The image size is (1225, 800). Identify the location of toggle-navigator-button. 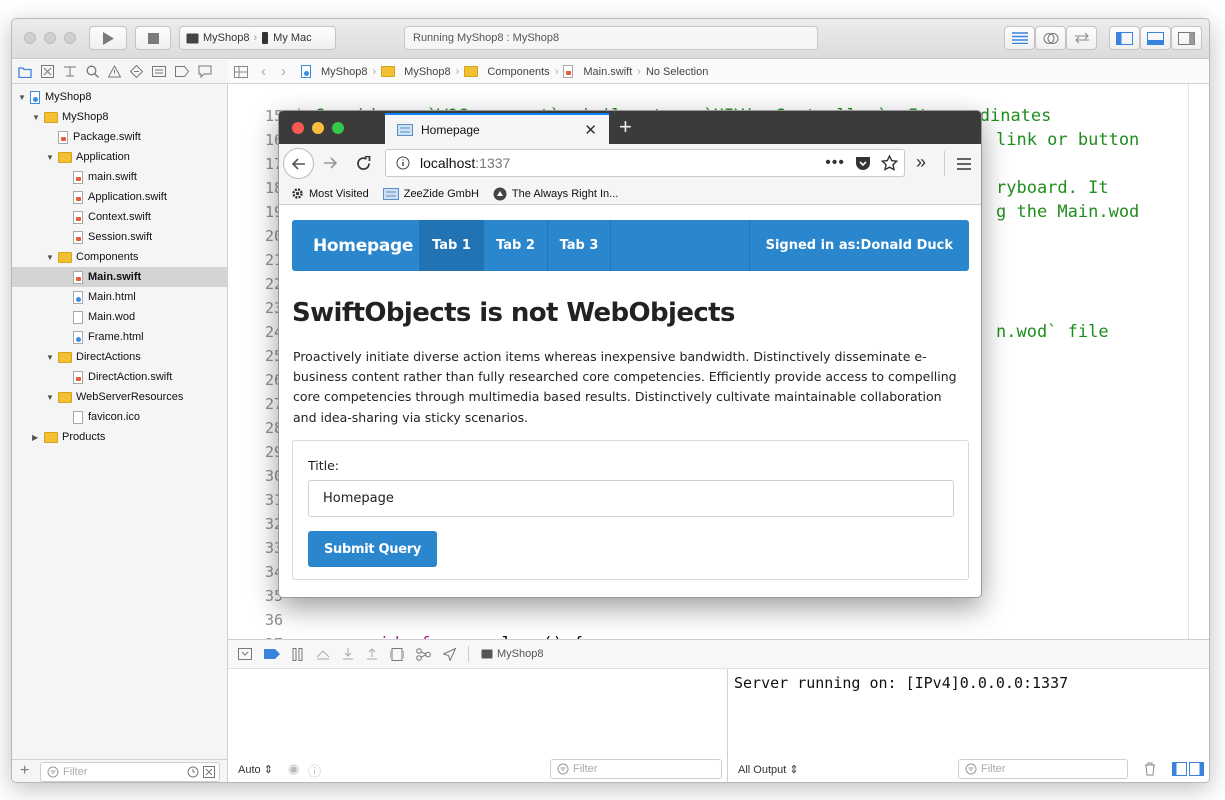
(1124, 38).